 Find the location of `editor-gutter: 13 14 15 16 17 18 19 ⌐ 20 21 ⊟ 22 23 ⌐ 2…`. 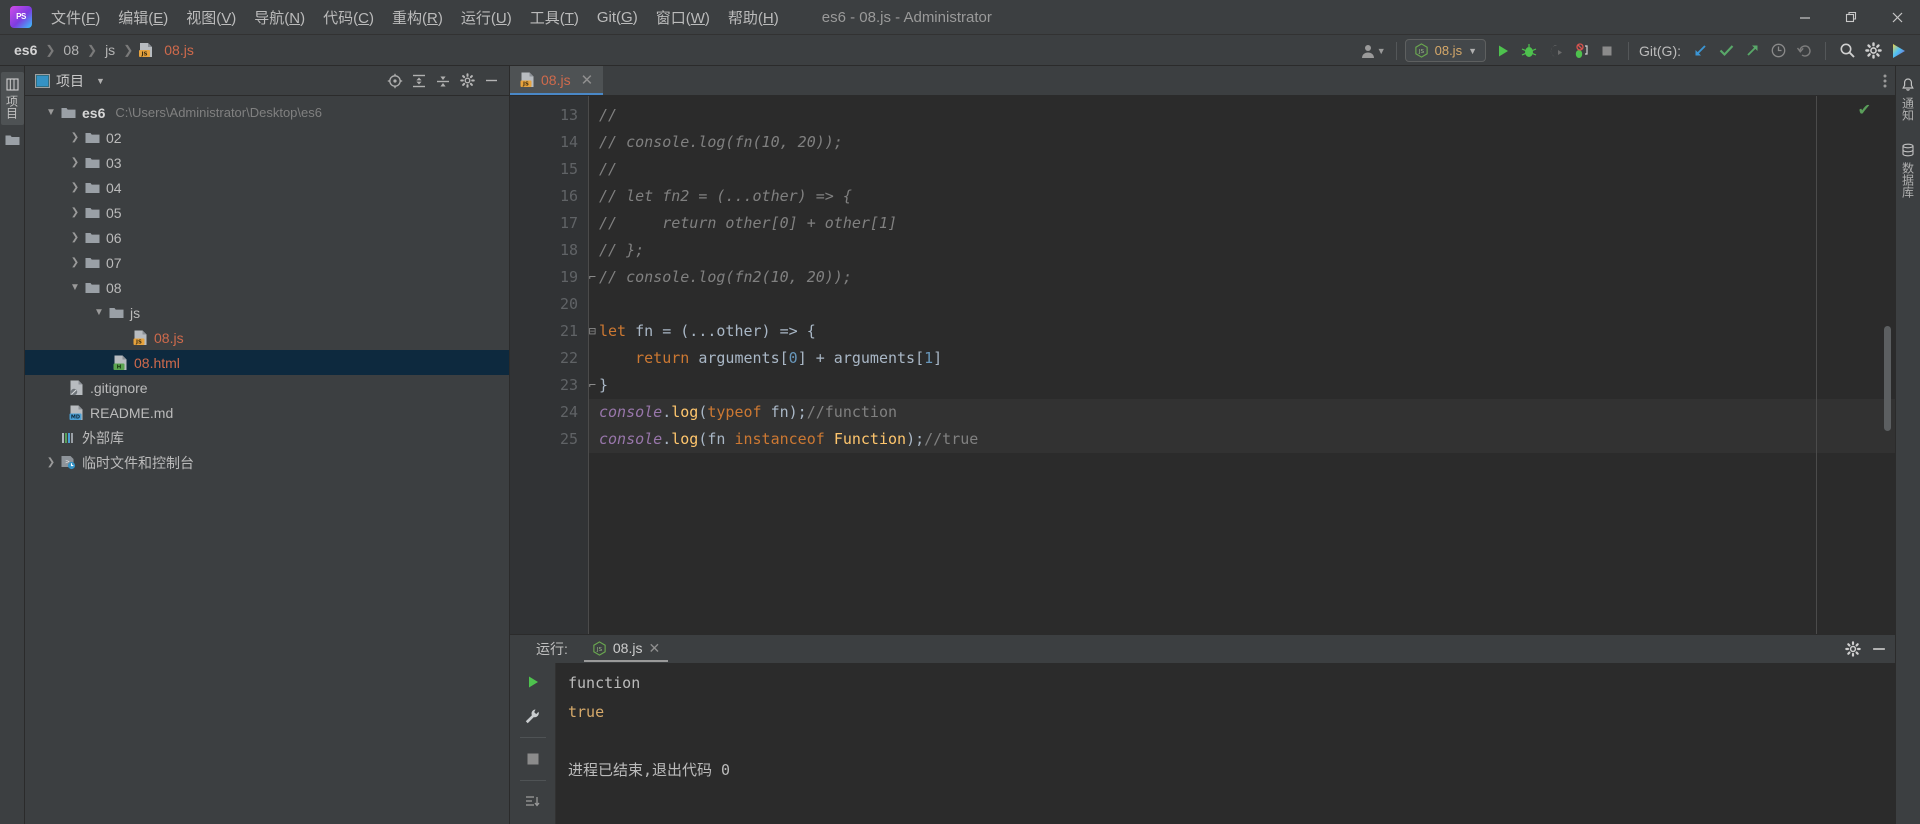

editor-gutter: 13 14 15 16 17 18 19 ⌐ 20 21 ⊟ 22 23 ⌐ 2… is located at coordinates (553, 365).